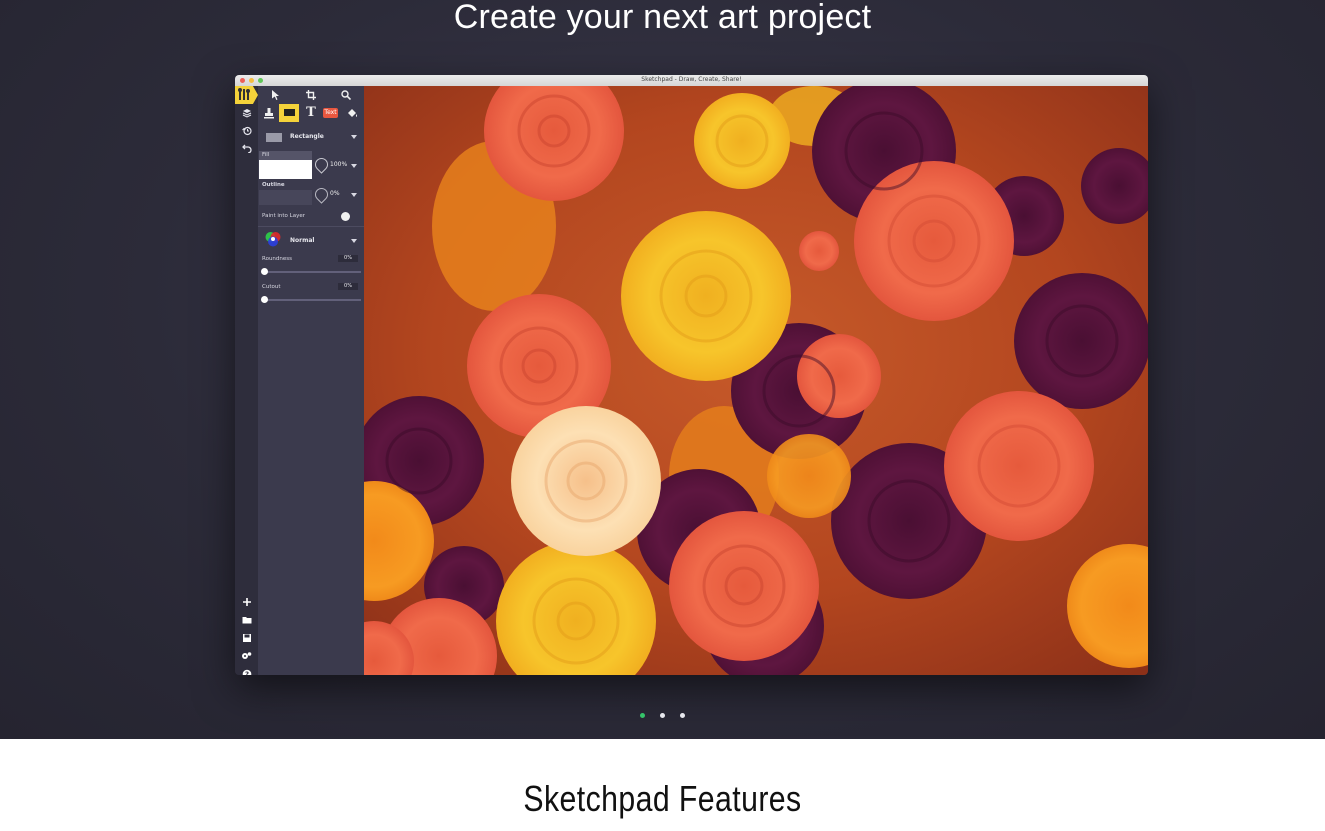 The width and height of the screenshot is (1325, 831). I want to click on fill-label: Fill, so click(266, 155).